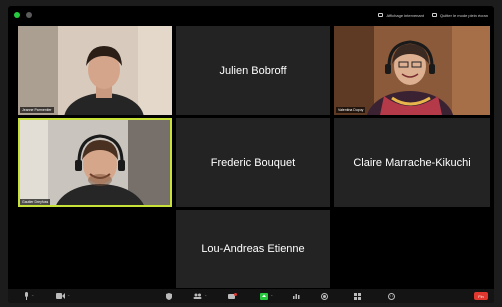  I want to click on end-meeting-button: Fin, so click(481, 296).